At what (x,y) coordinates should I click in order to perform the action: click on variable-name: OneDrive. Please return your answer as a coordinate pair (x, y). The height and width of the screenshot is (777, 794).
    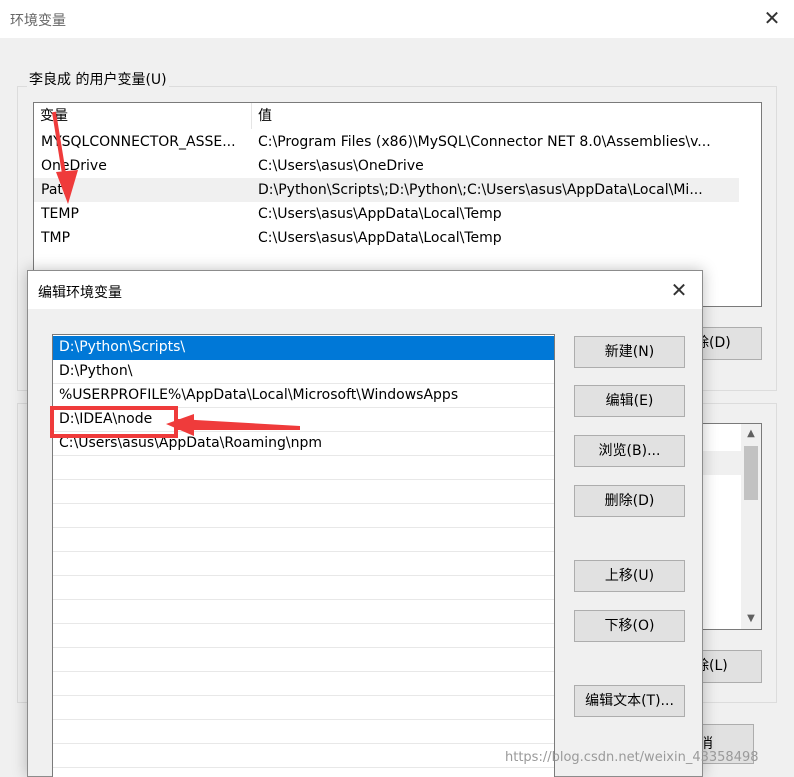
    Looking at the image, I should click on (74, 166).